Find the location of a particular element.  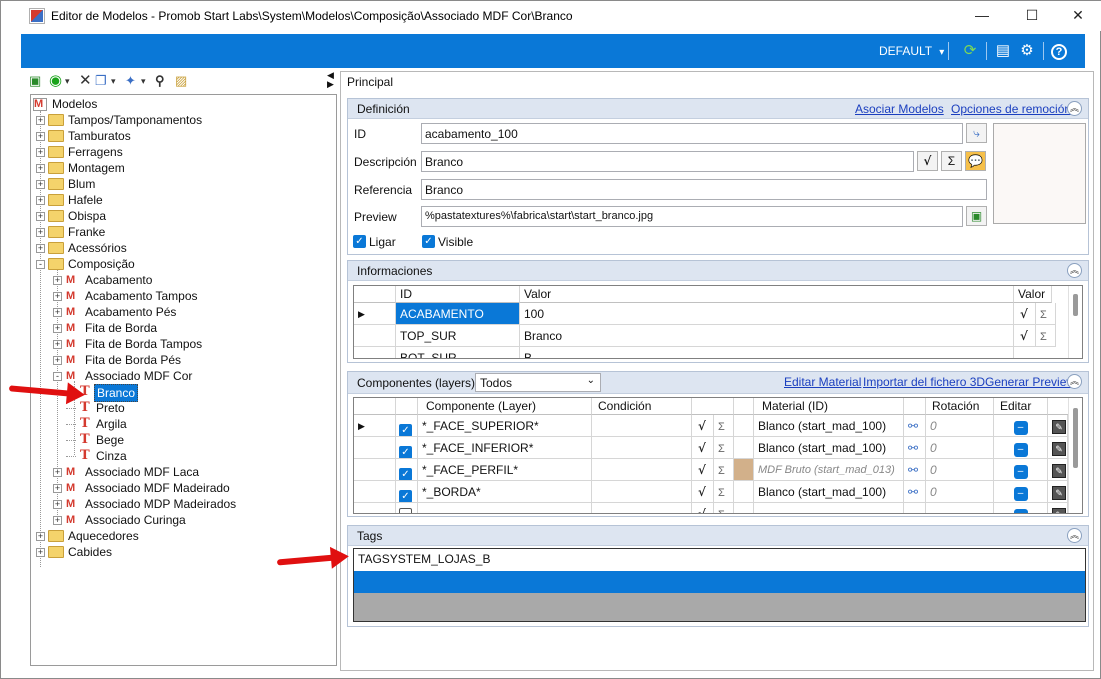

column-header-rotacion: Rotación is located at coordinates (960, 406).